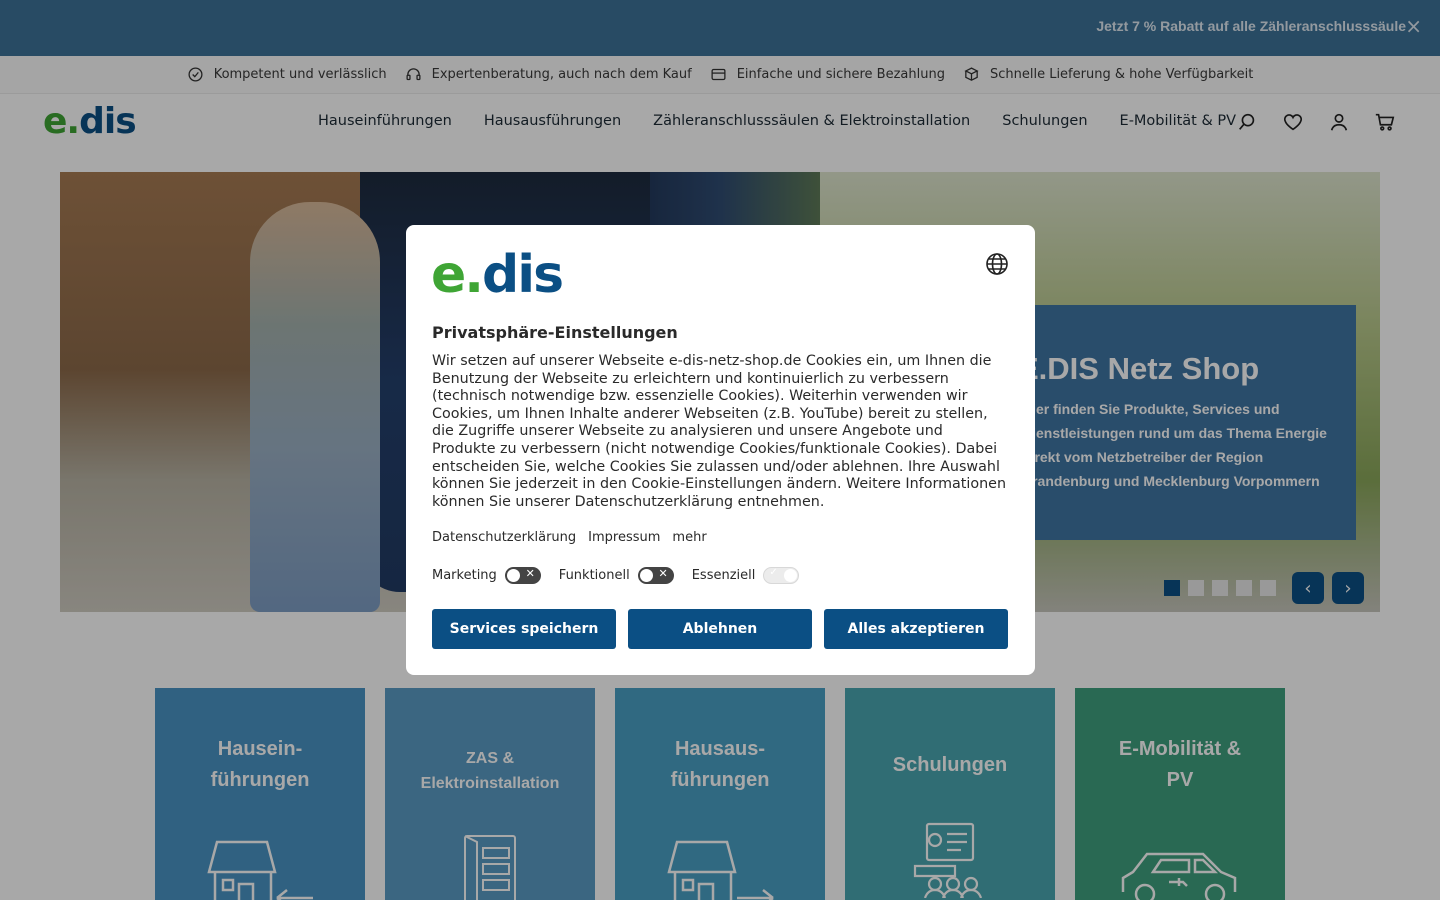 Image resolution: width=1440 pixels, height=900 pixels. I want to click on toggle-label: Essenziell, so click(723, 575).